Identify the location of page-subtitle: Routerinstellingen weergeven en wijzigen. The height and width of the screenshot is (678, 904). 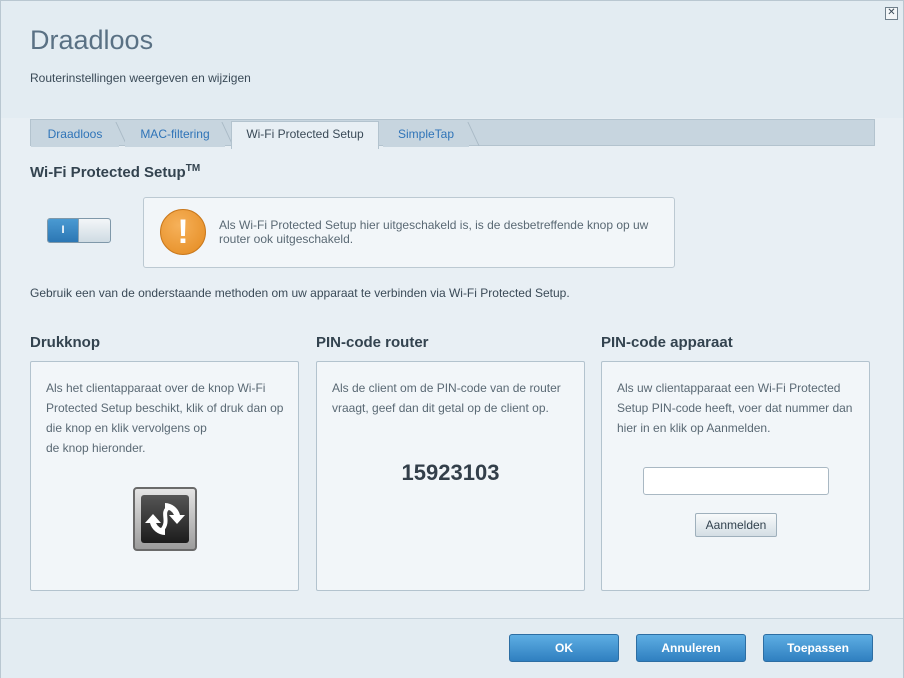
(140, 78).